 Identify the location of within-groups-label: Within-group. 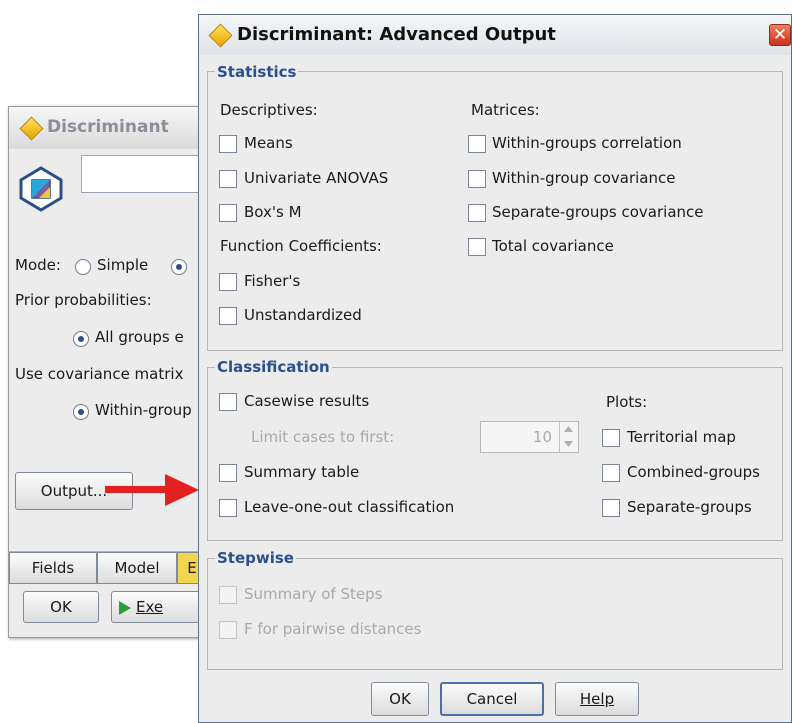
(143, 410).